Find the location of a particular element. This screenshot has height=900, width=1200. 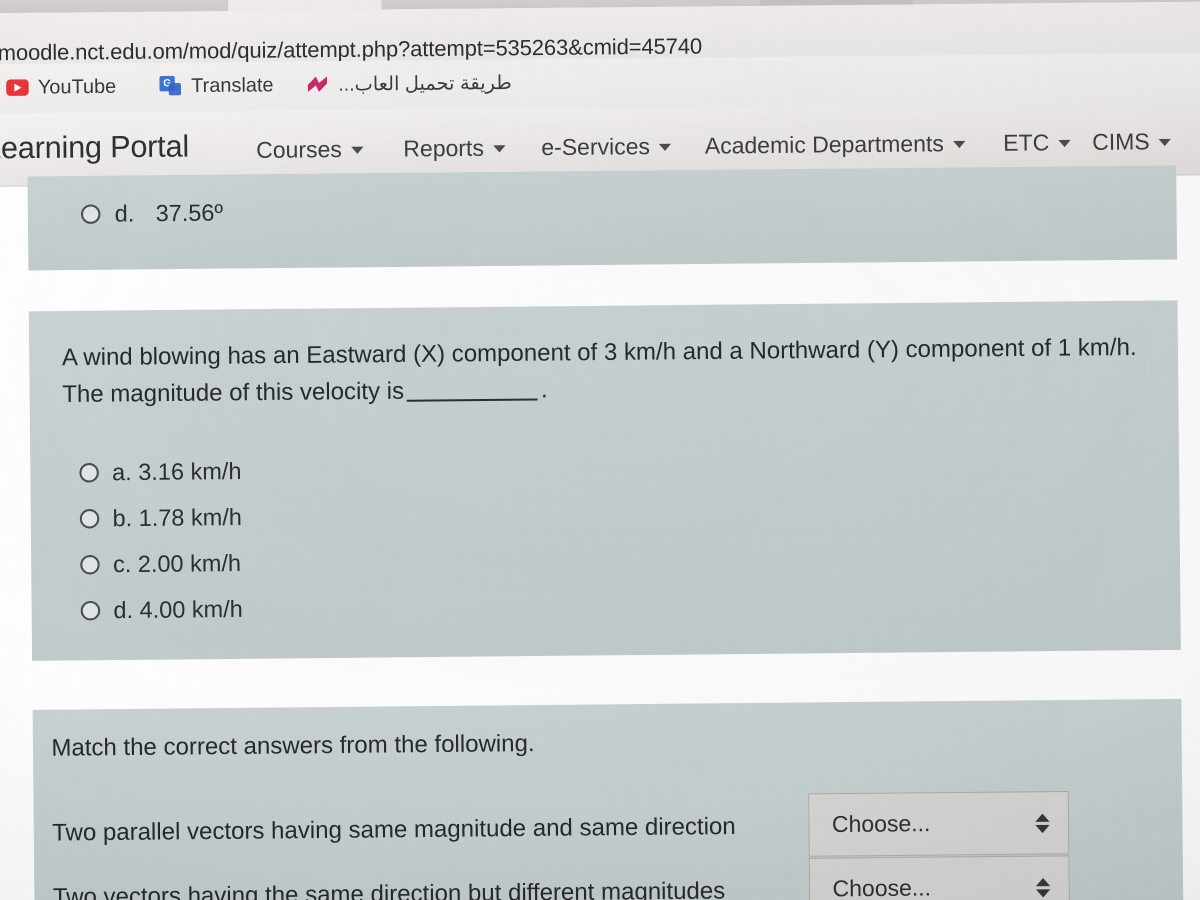

nav-item-e-services: e-Services is located at coordinates (606, 147).